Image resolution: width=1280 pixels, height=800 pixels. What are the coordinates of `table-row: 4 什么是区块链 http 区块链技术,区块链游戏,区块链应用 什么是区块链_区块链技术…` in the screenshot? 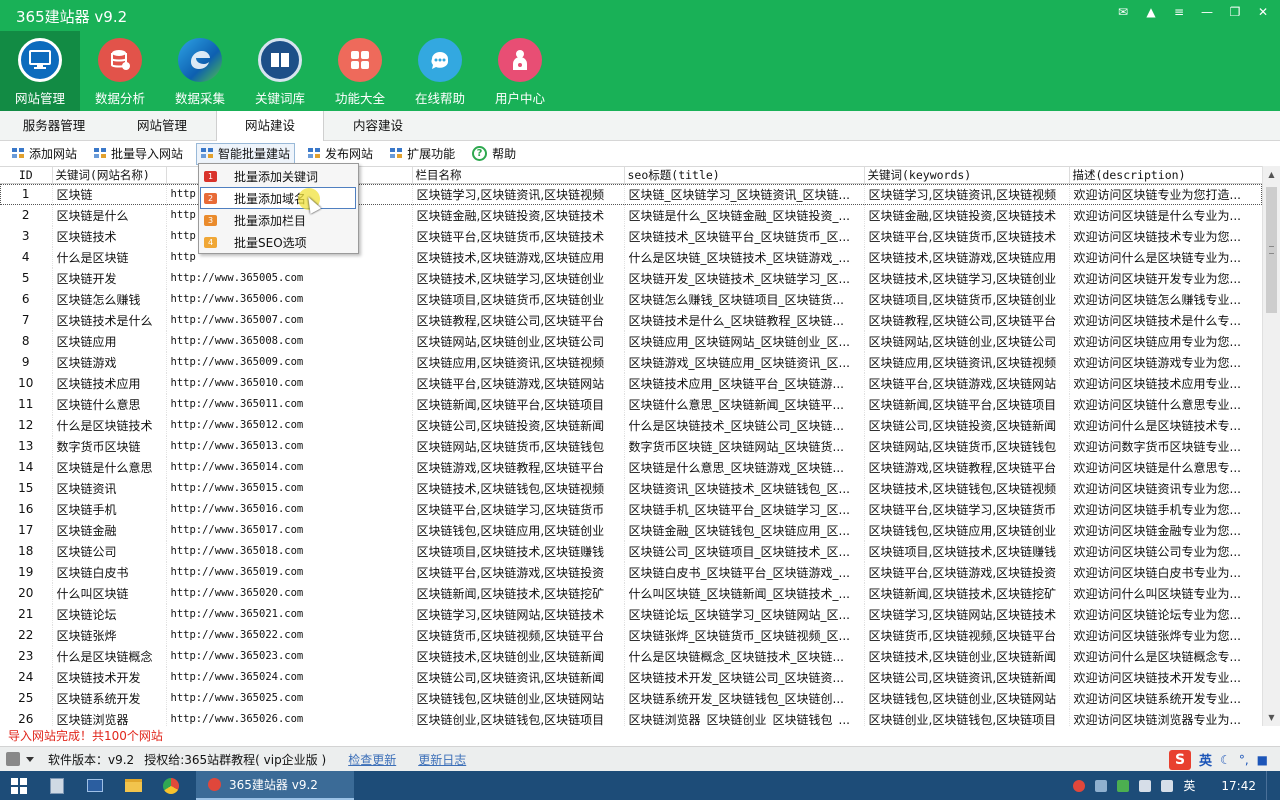 It's located at (631, 257).